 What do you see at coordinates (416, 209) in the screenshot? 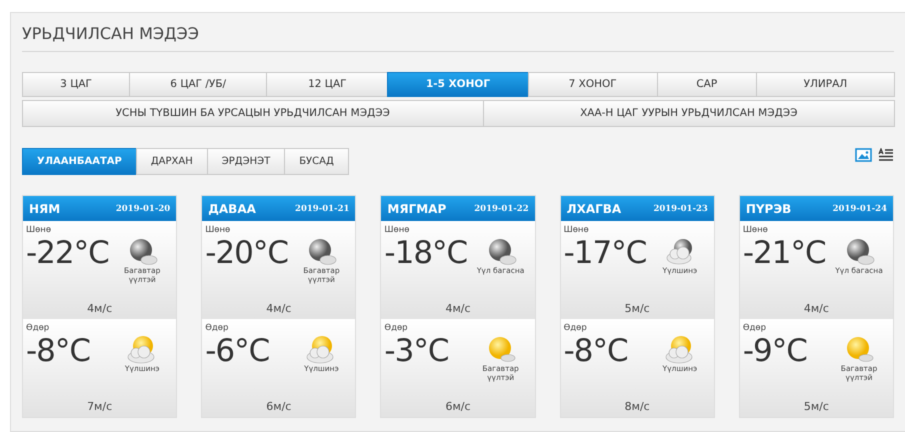
I see `day-name: МЯГМАР` at bounding box center [416, 209].